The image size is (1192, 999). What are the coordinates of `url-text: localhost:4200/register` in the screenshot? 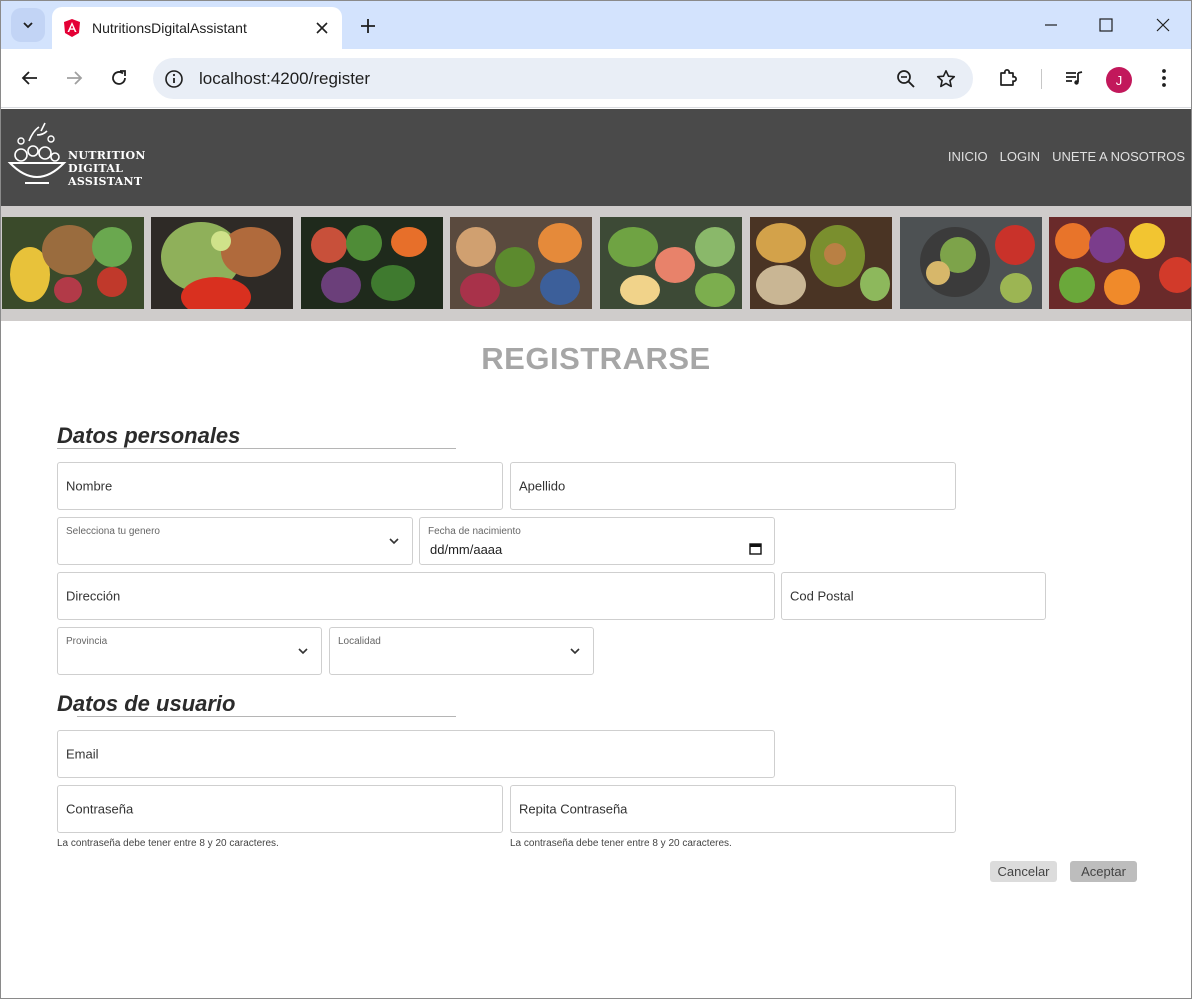 It's located at (546, 79).